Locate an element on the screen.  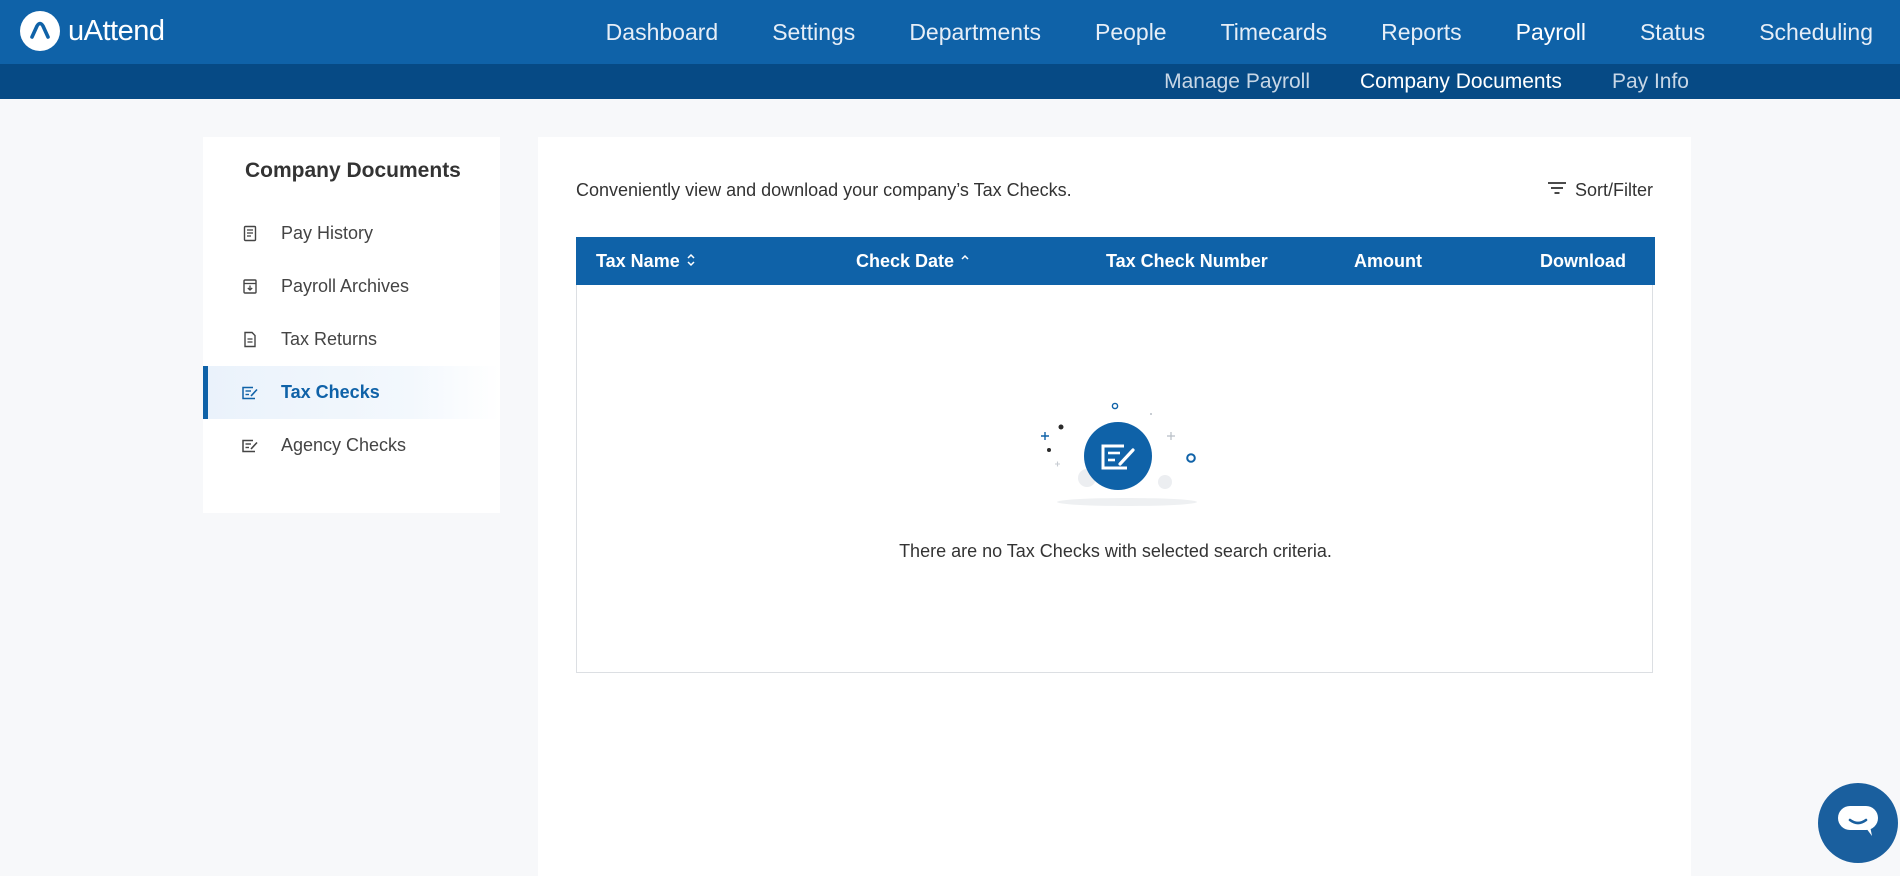
empty-state-illustration is located at coordinates (1127, 456).